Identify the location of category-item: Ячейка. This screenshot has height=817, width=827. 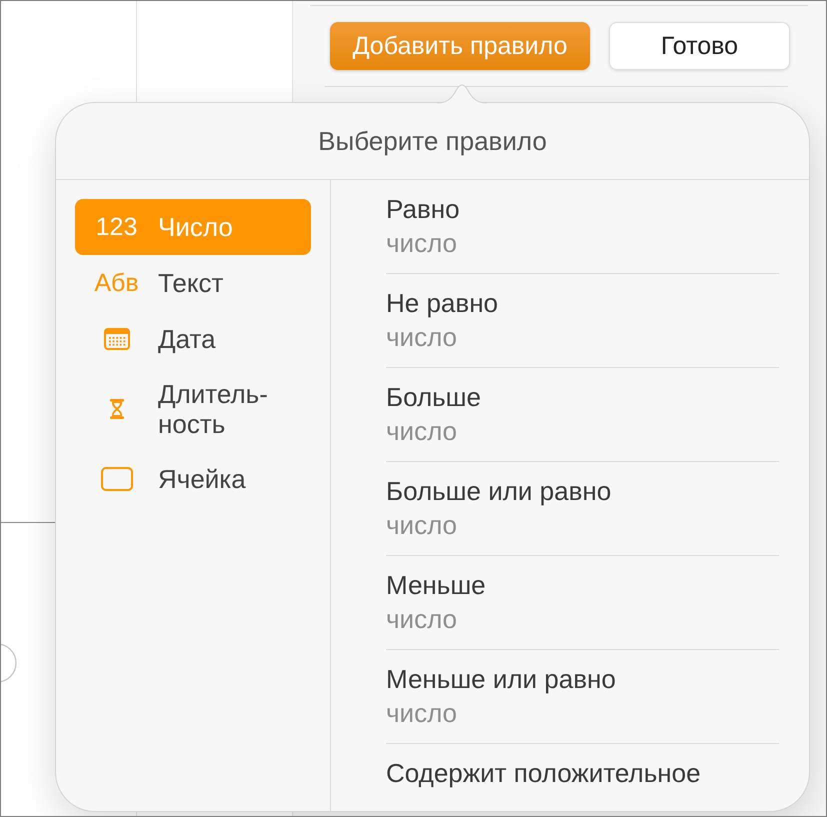
(193, 479).